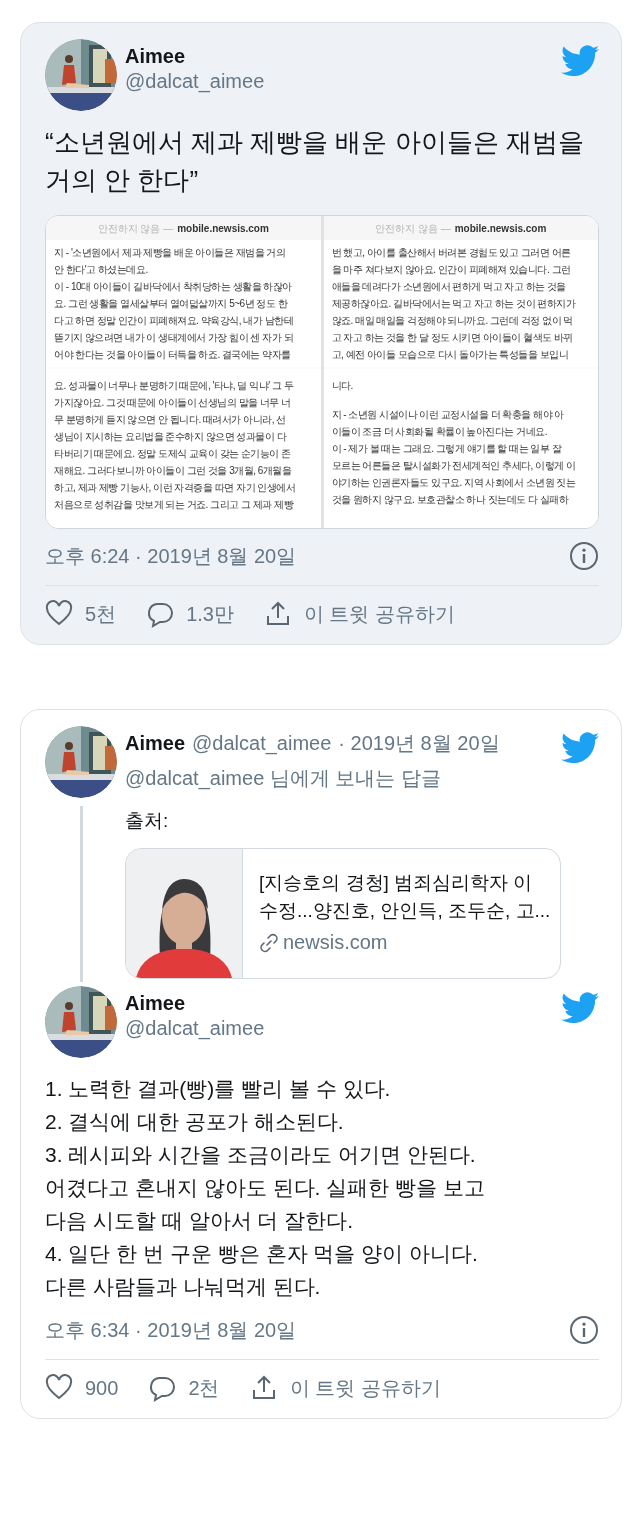  I want to click on tweet-text: “소년원에서 제과 제빵을 배운 아이들은 재범을 거의 안 한다”, so click(315, 161).